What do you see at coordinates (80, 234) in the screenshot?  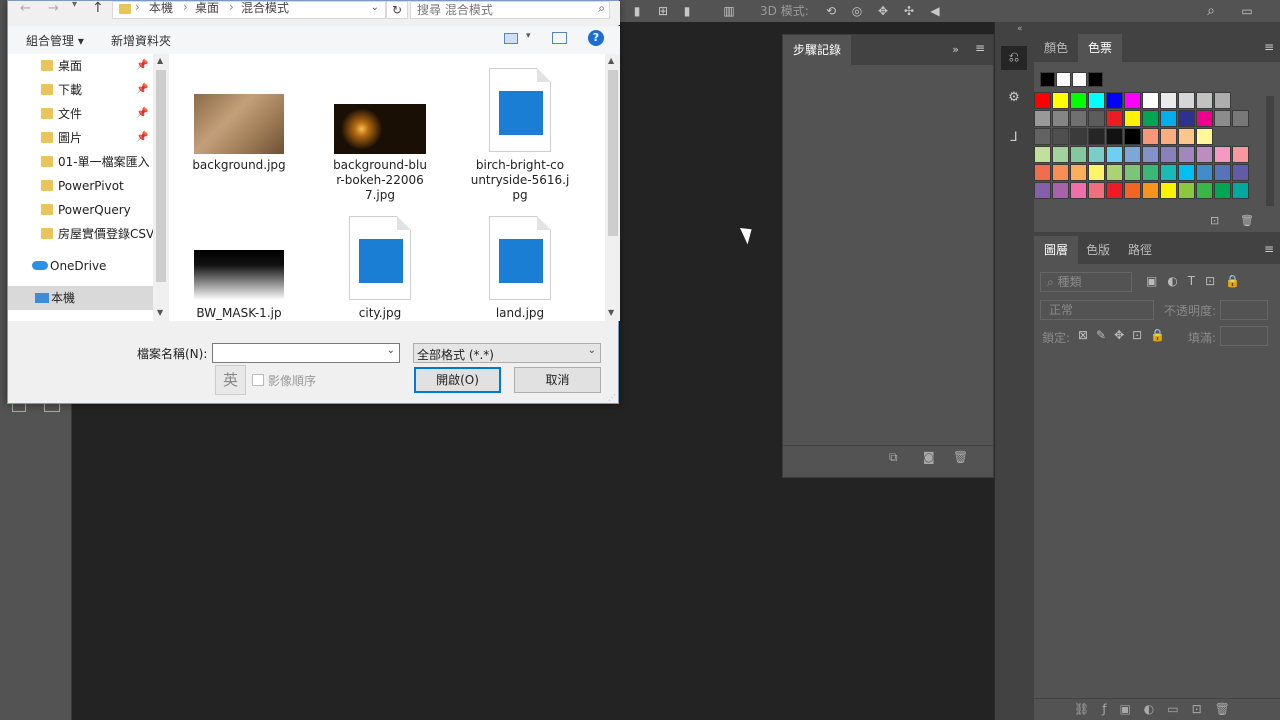 I see `nav-item: 房屋實價登錄CSV` at bounding box center [80, 234].